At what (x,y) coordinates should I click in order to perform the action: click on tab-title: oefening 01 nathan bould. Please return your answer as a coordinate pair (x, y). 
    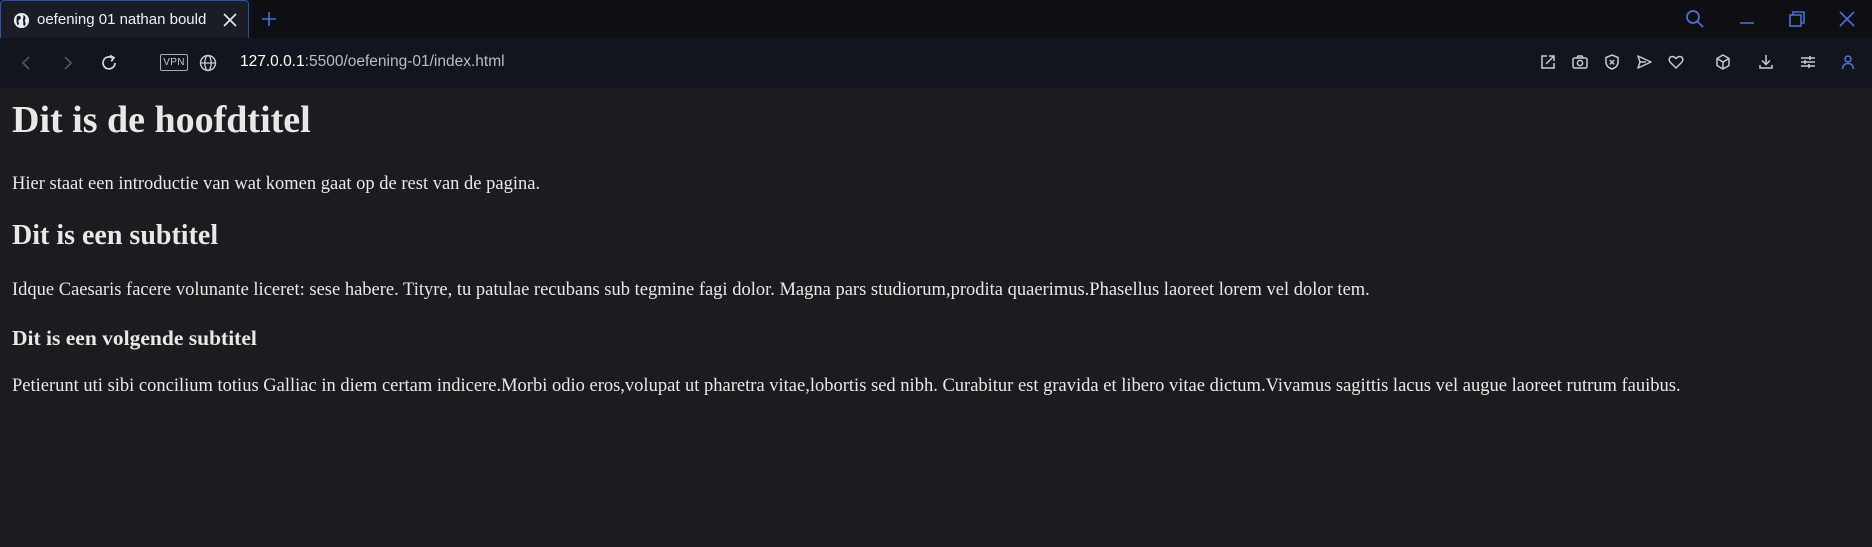
    Looking at the image, I should click on (122, 19).